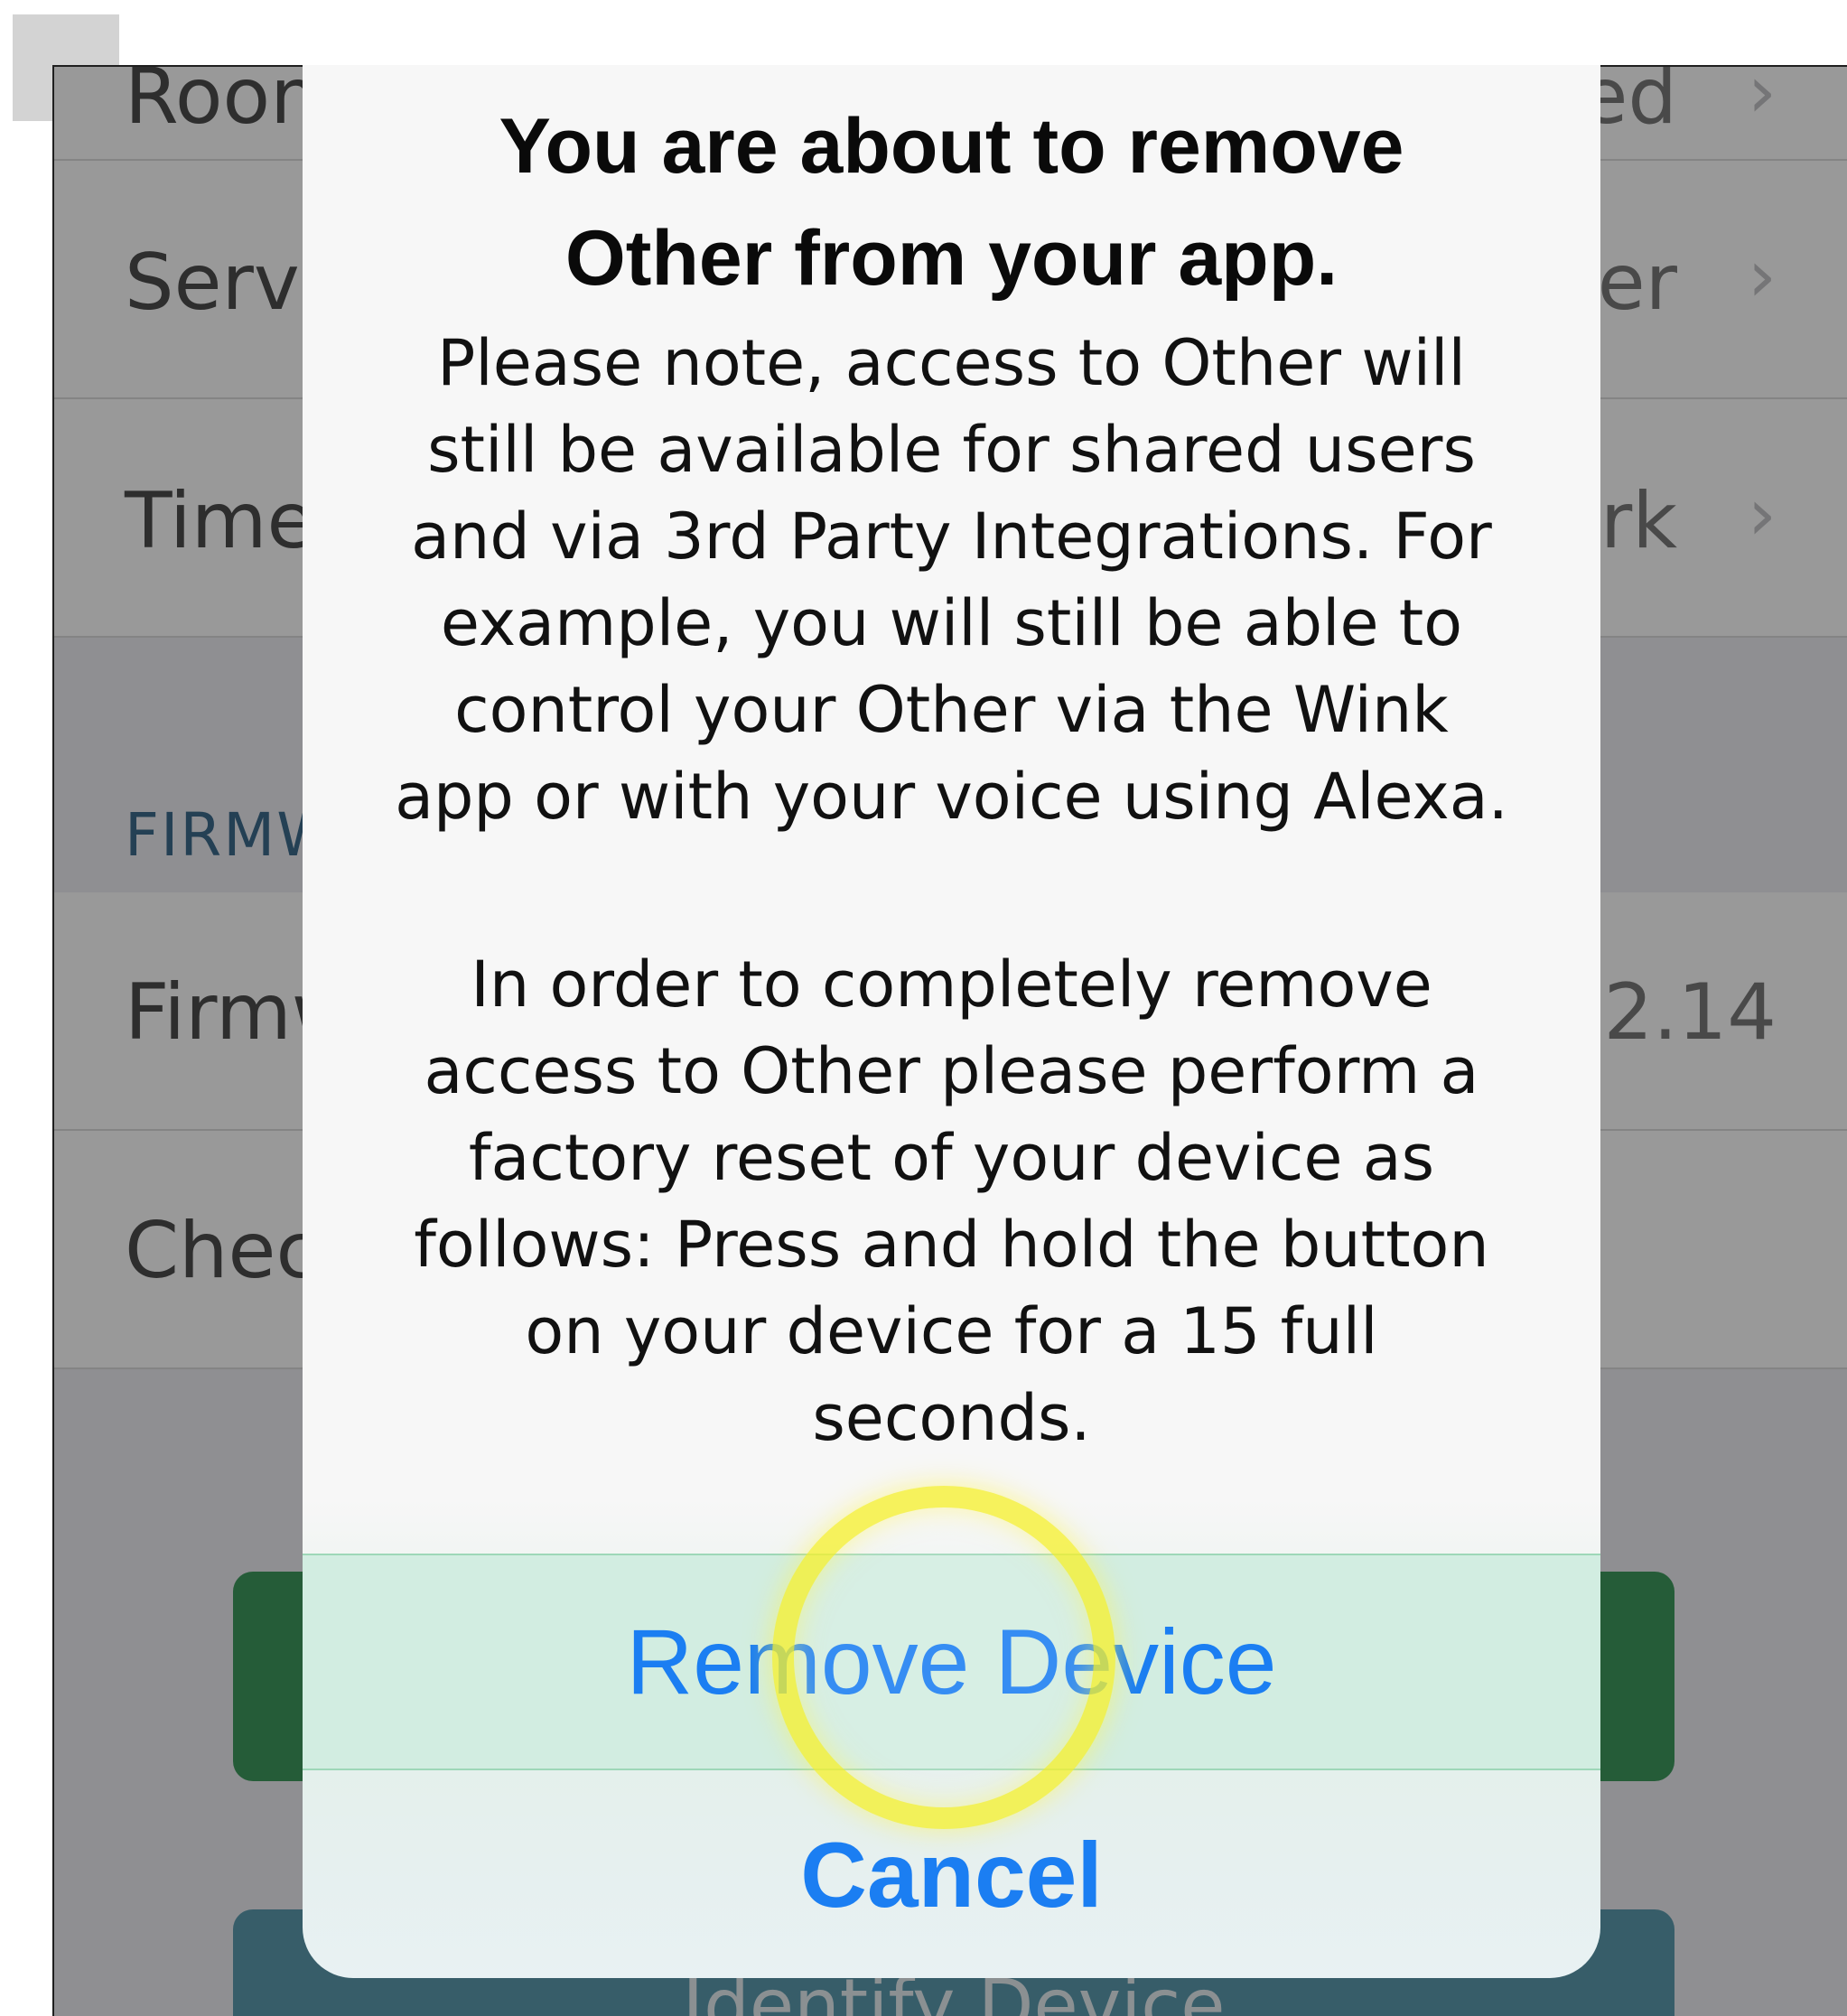 Image resolution: width=1847 pixels, height=2016 pixels. I want to click on alert-title-line: You are about to remove, so click(952, 146).